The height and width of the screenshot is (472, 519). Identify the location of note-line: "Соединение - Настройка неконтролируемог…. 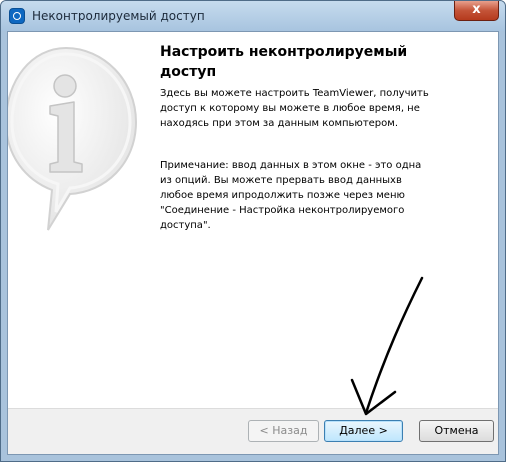
(282, 210).